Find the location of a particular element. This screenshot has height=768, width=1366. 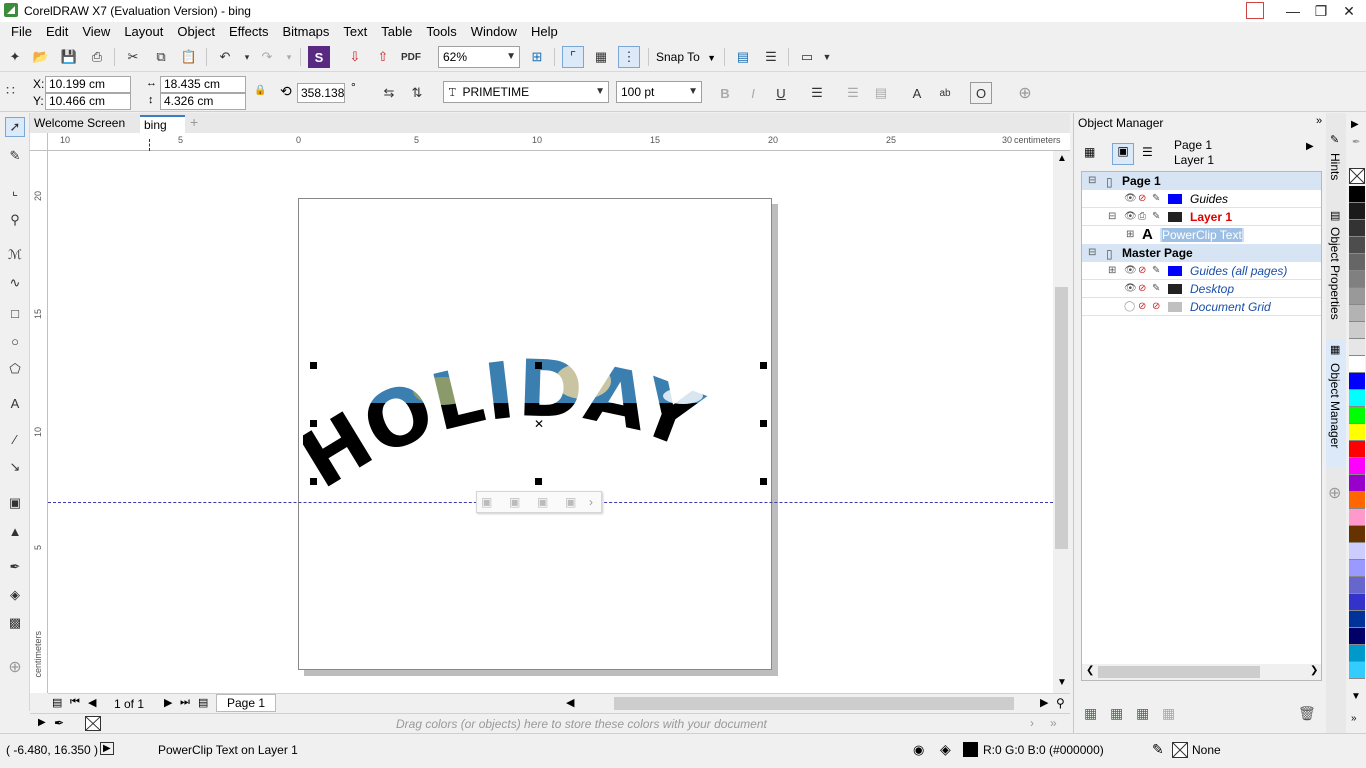

menu-file: File is located at coordinates (21, 32).